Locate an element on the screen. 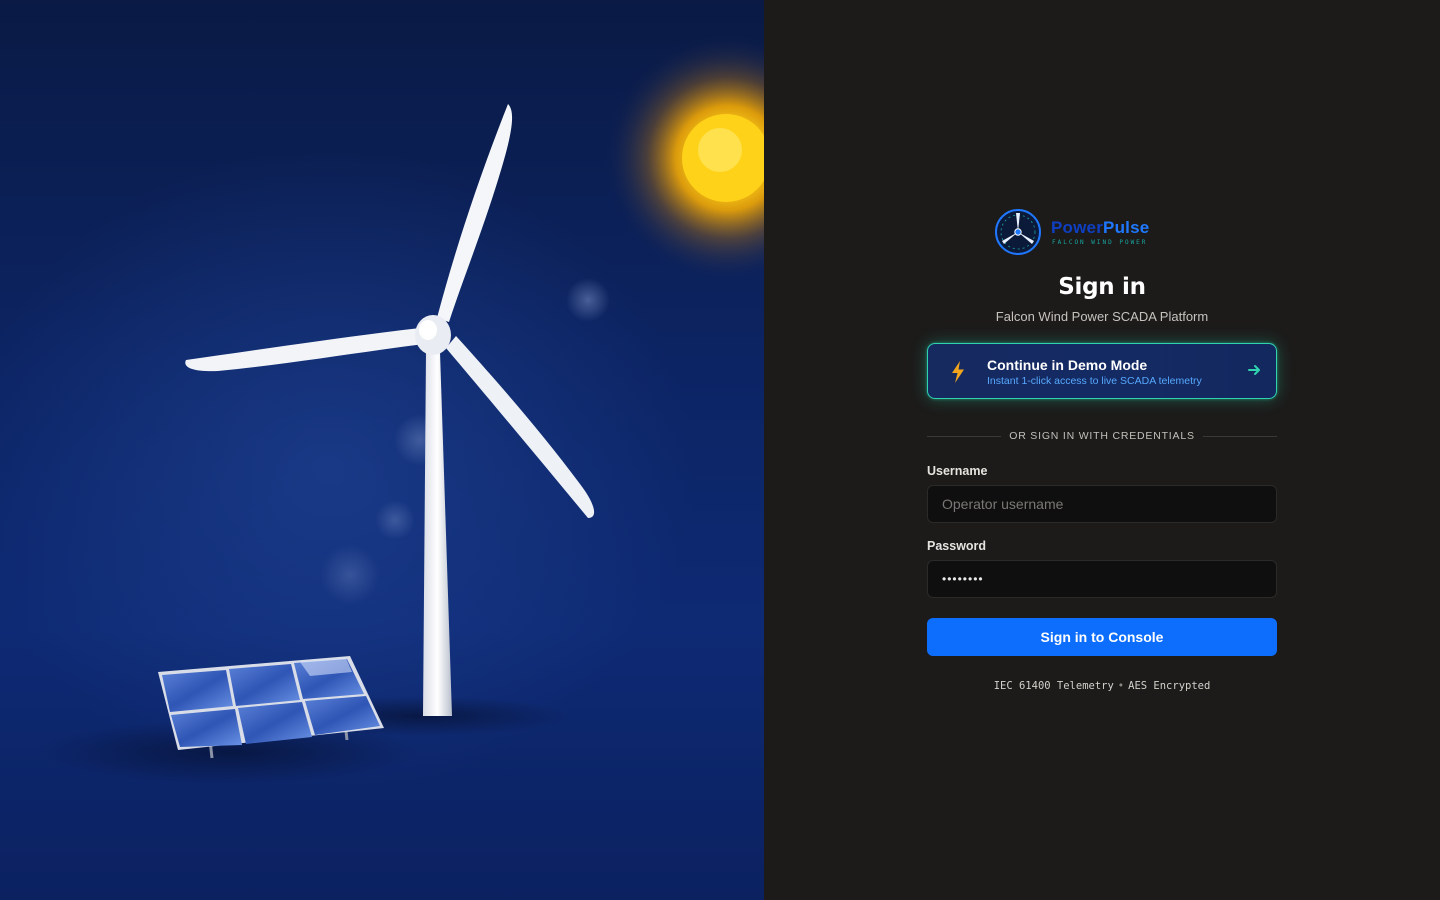  turbine-blade-left is located at coordinates (304, 350).